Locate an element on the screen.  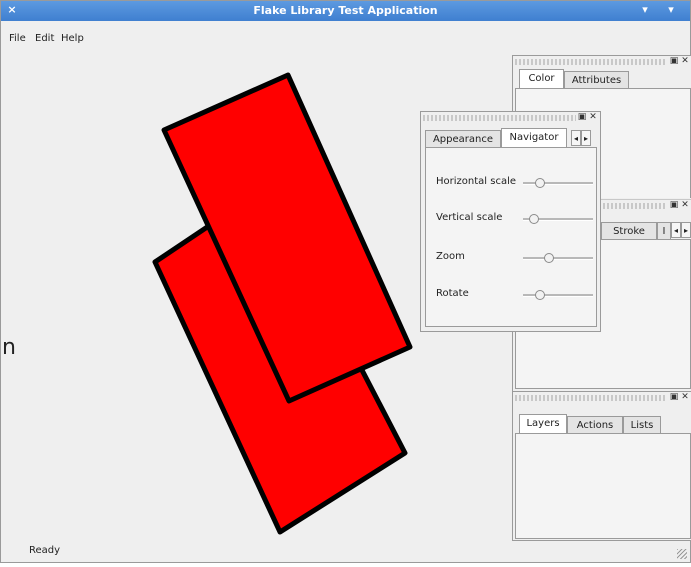
title-bar: × Flake Library Test Application ▾ ▾ is located at coordinates (345, 11).